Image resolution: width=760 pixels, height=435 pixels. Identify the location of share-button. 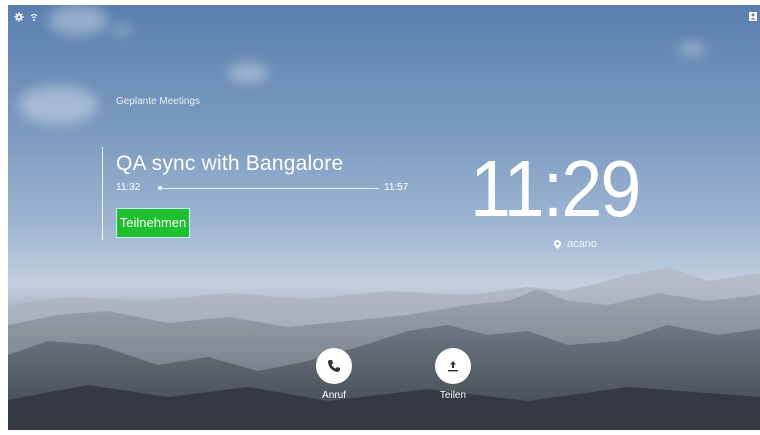
(453, 366).